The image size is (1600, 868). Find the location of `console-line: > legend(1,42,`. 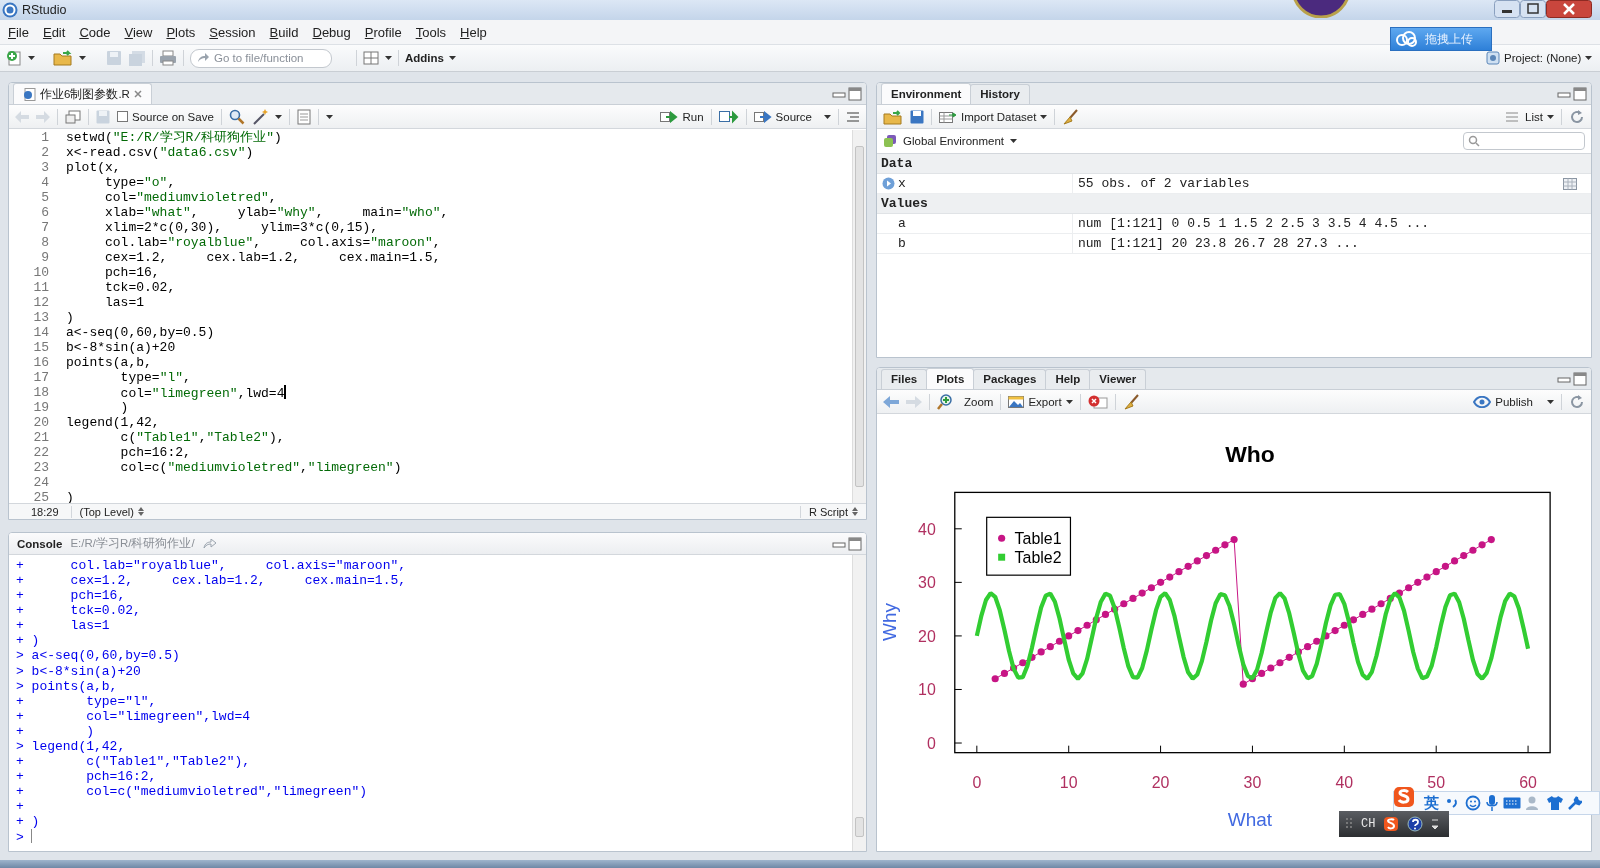

console-line: > legend(1,42, is located at coordinates (71, 746).